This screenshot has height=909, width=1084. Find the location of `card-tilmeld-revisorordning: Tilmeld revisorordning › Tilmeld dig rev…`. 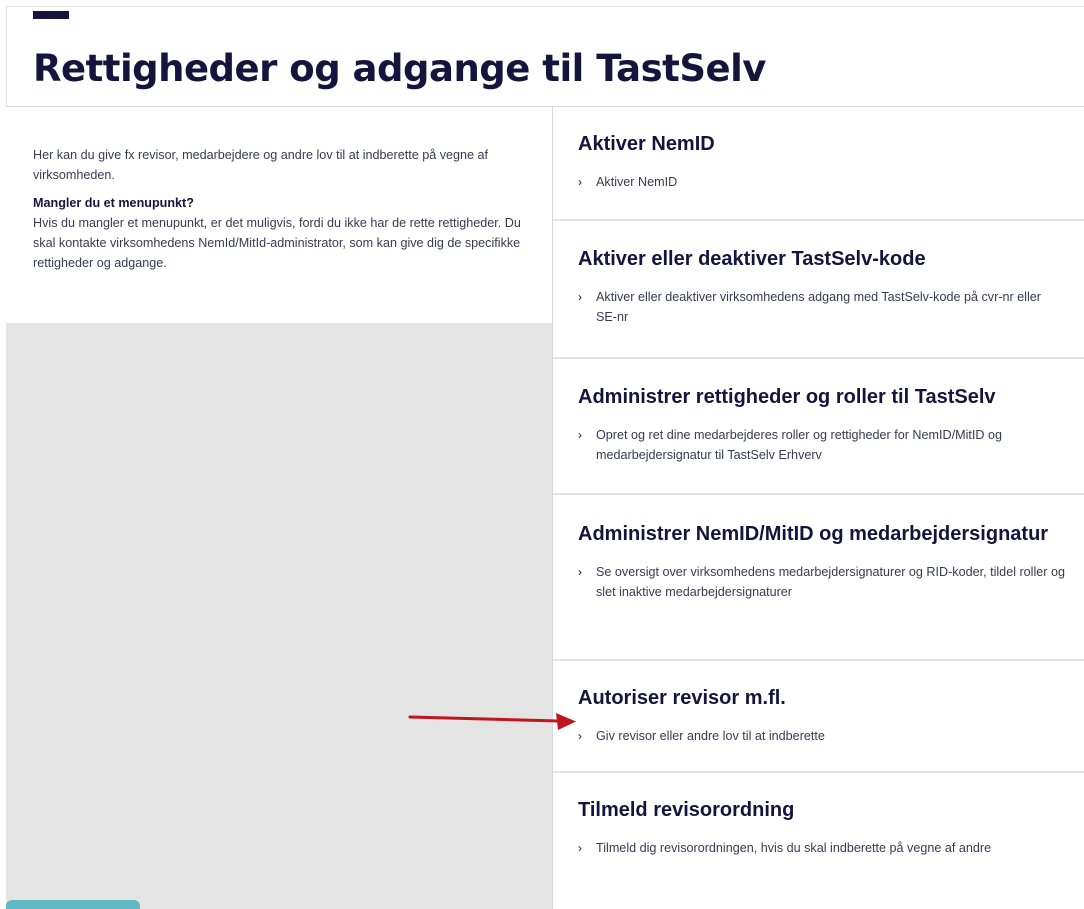

card-tilmeld-revisorordning: Tilmeld revisorordning › Tilmeld dig rev… is located at coordinates (818, 841).